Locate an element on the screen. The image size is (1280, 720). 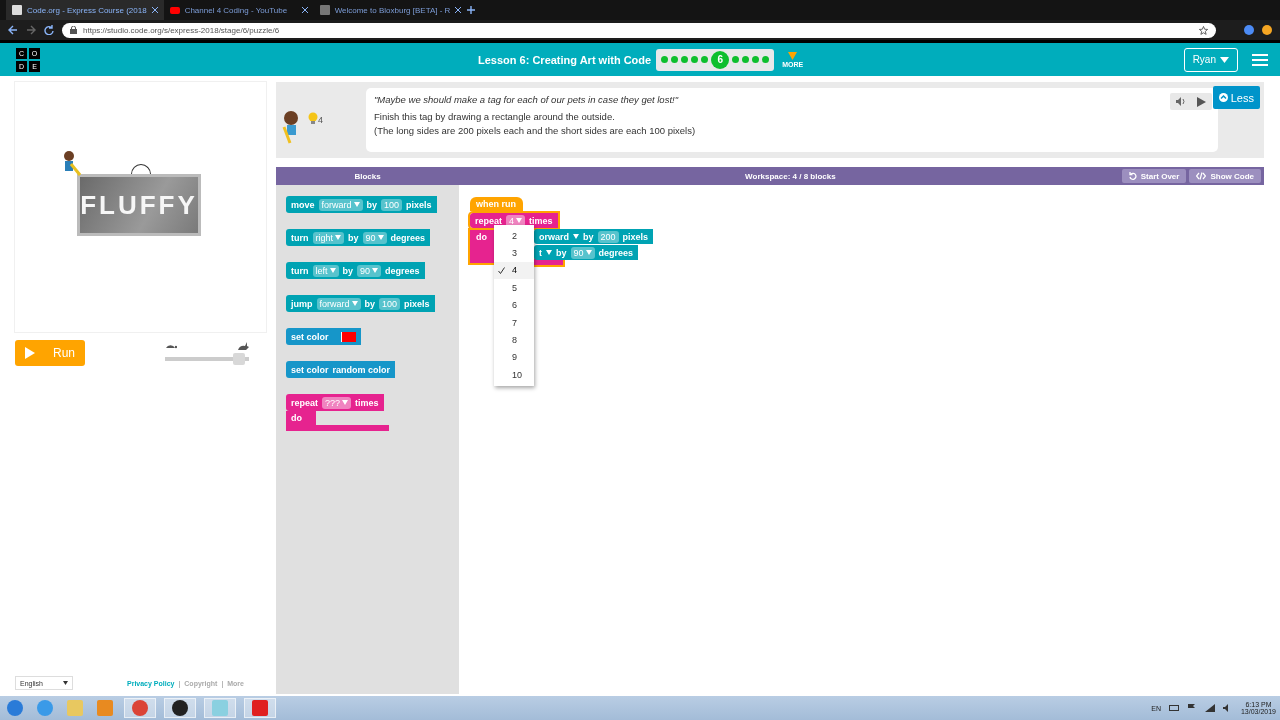
number-field: 200 is located at coordinates (608, 236).